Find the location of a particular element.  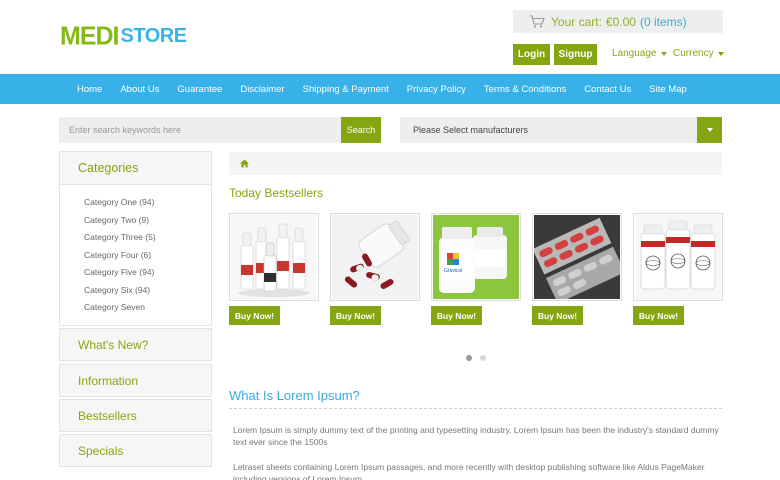

blister-pack-image is located at coordinates (577, 257).